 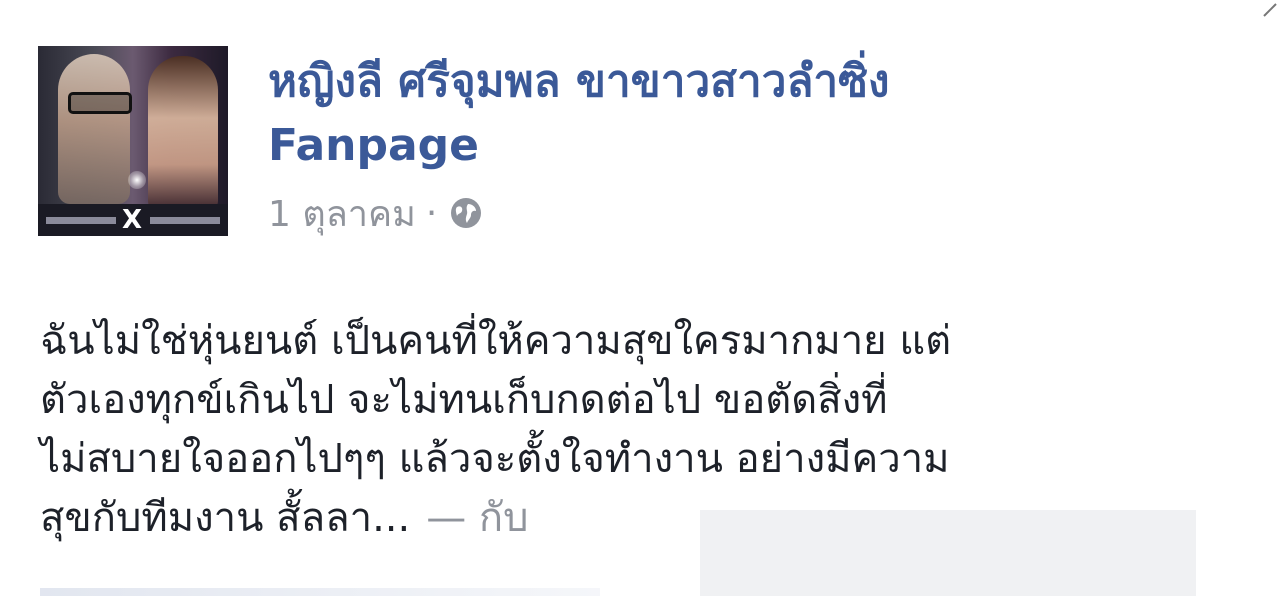 What do you see at coordinates (137, 180) in the screenshot?
I see `avatar-light-flare` at bounding box center [137, 180].